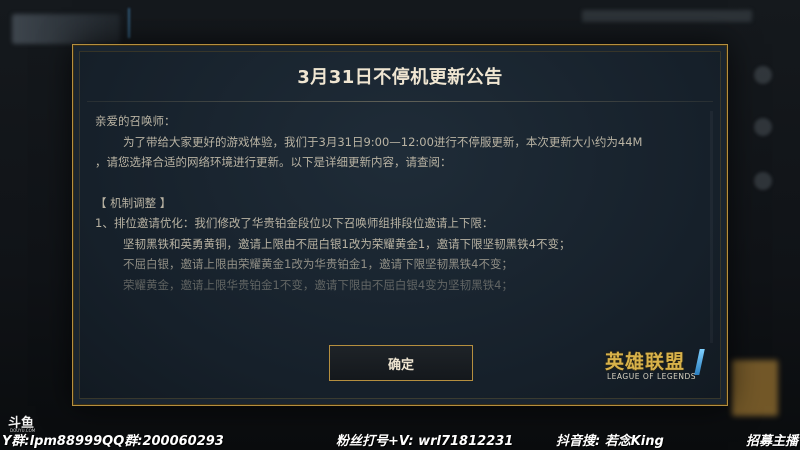  What do you see at coordinates (645, 362) in the screenshot?
I see `logo-cn-text: 英雄联盟` at bounding box center [645, 362].